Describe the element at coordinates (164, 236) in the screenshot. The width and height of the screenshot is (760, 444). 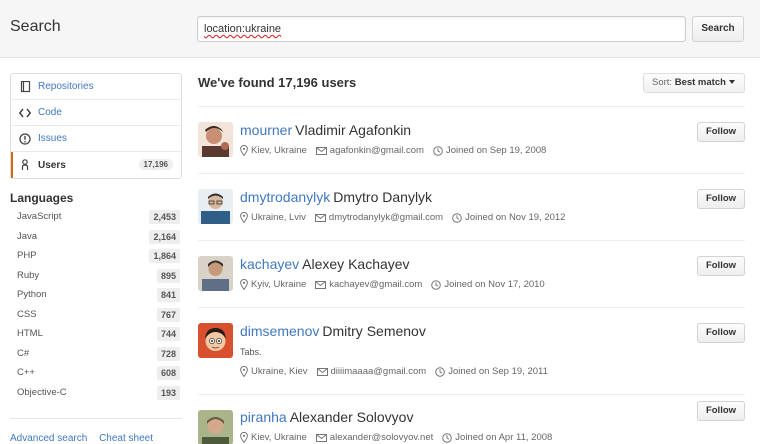
I see `language-count: 2,164` at that location.